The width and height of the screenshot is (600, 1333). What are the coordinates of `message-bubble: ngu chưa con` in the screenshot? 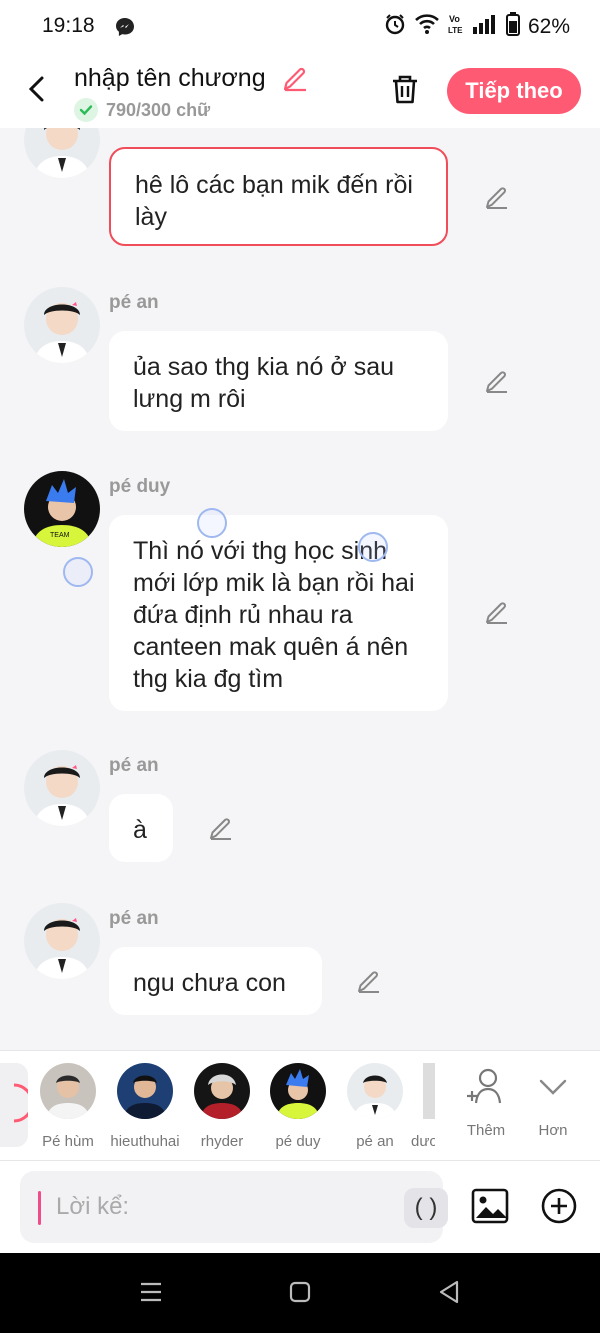 It's located at (215, 981).